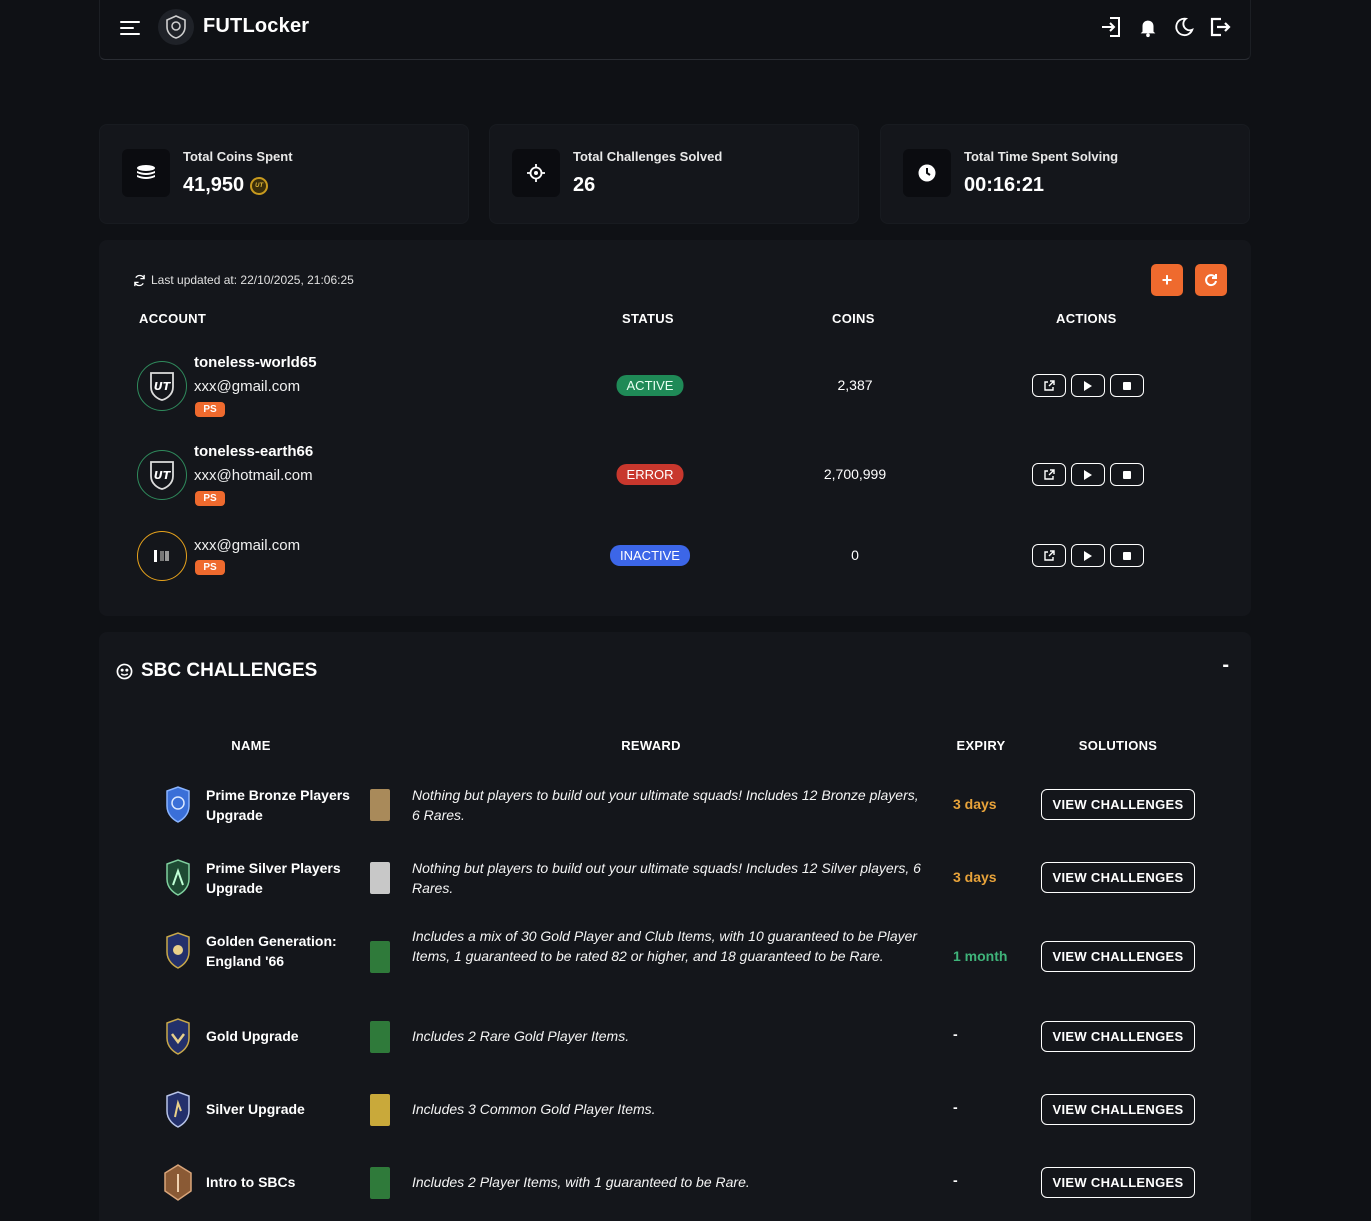  I want to click on stat-card-time: Total Time Spent Solving 00:16:21, so click(1065, 174).